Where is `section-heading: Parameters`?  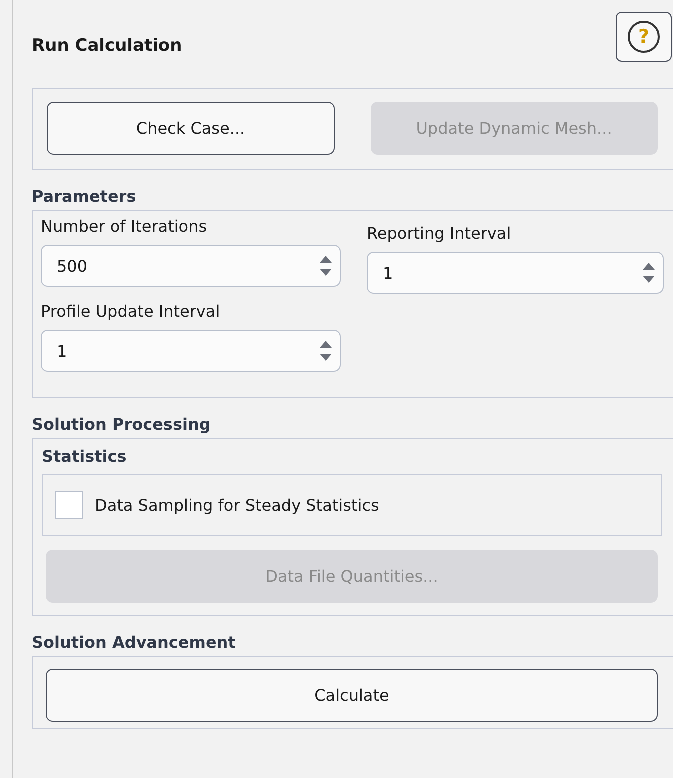
section-heading: Parameters is located at coordinates (85, 197).